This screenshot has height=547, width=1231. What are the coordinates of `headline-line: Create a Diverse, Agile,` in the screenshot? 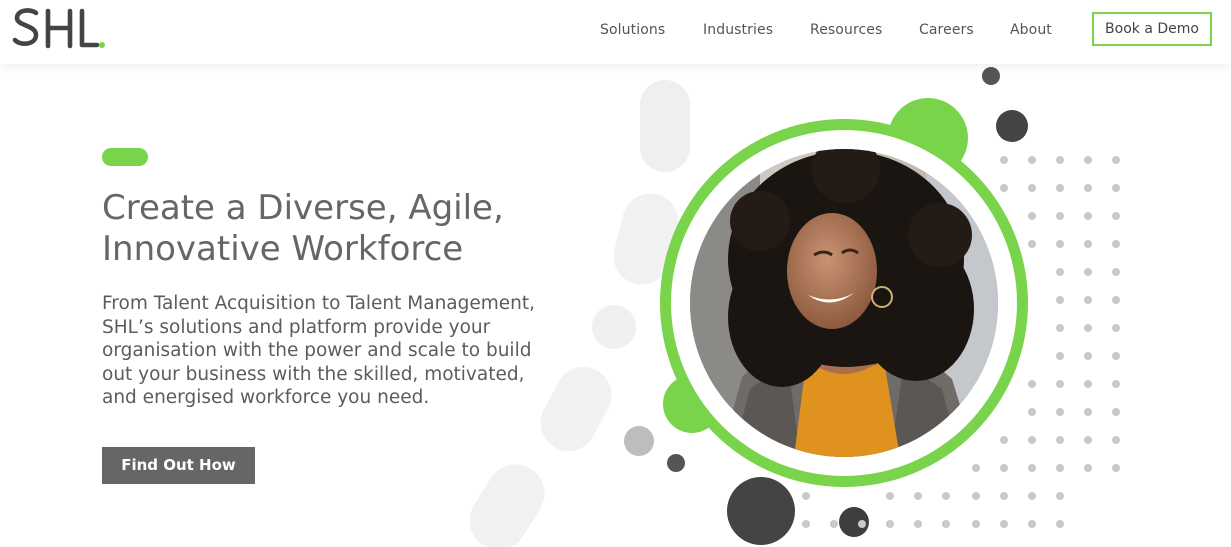 It's located at (303, 208).